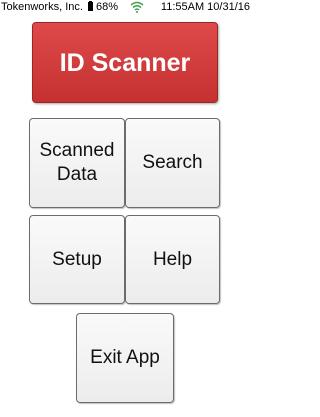  What do you see at coordinates (125, 7) in the screenshot?
I see `status-bar: Tokenworks, Inc. 68% 11:55AM 10/31/16` at bounding box center [125, 7].